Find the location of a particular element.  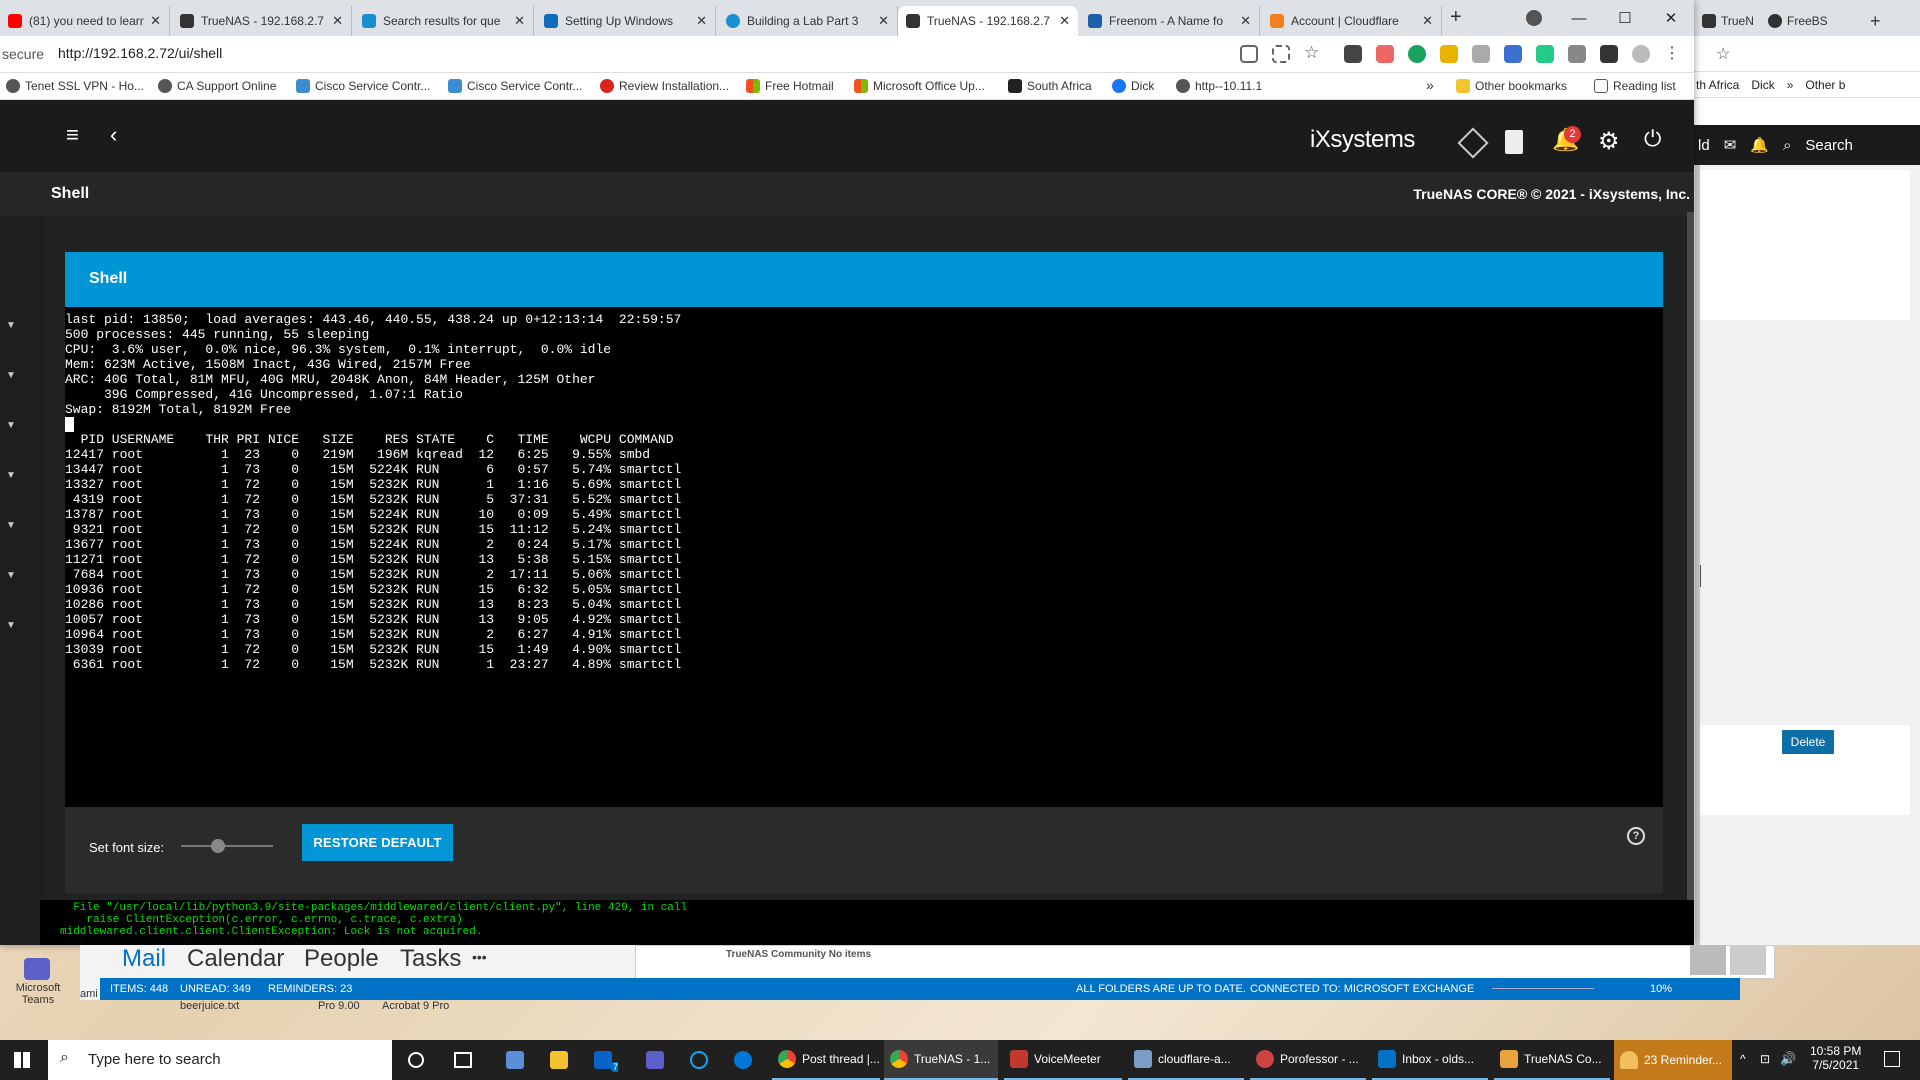

profile-avatar is located at coordinates (1641, 54).